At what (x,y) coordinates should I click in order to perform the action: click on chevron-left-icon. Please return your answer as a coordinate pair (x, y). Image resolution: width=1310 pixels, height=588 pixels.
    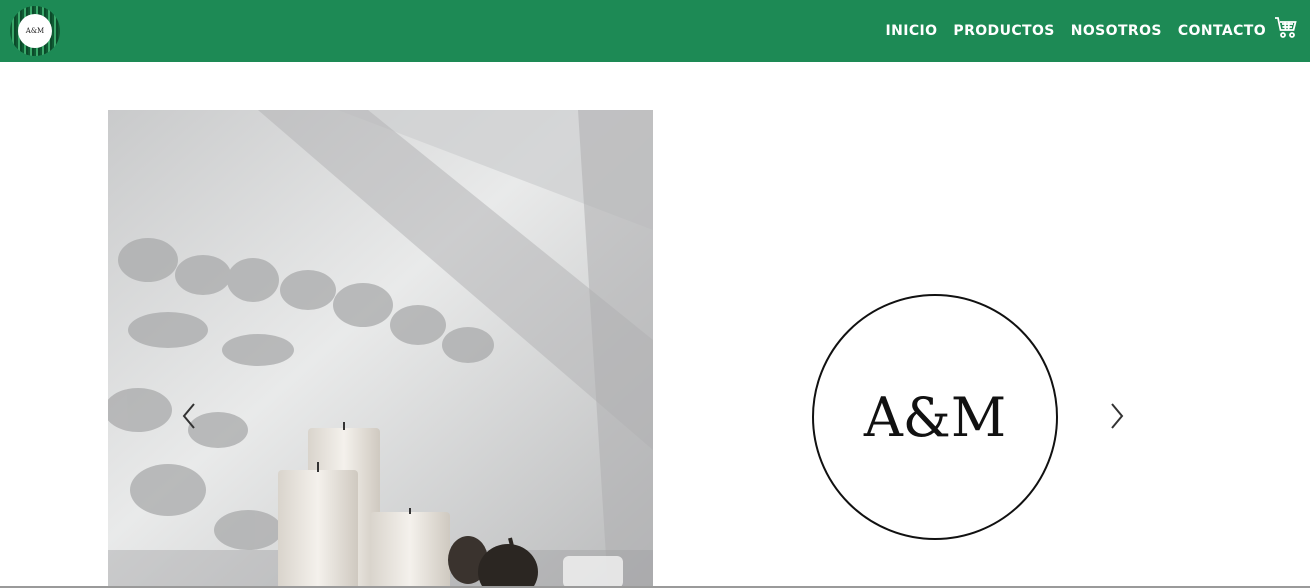
    Looking at the image, I should click on (190, 420).